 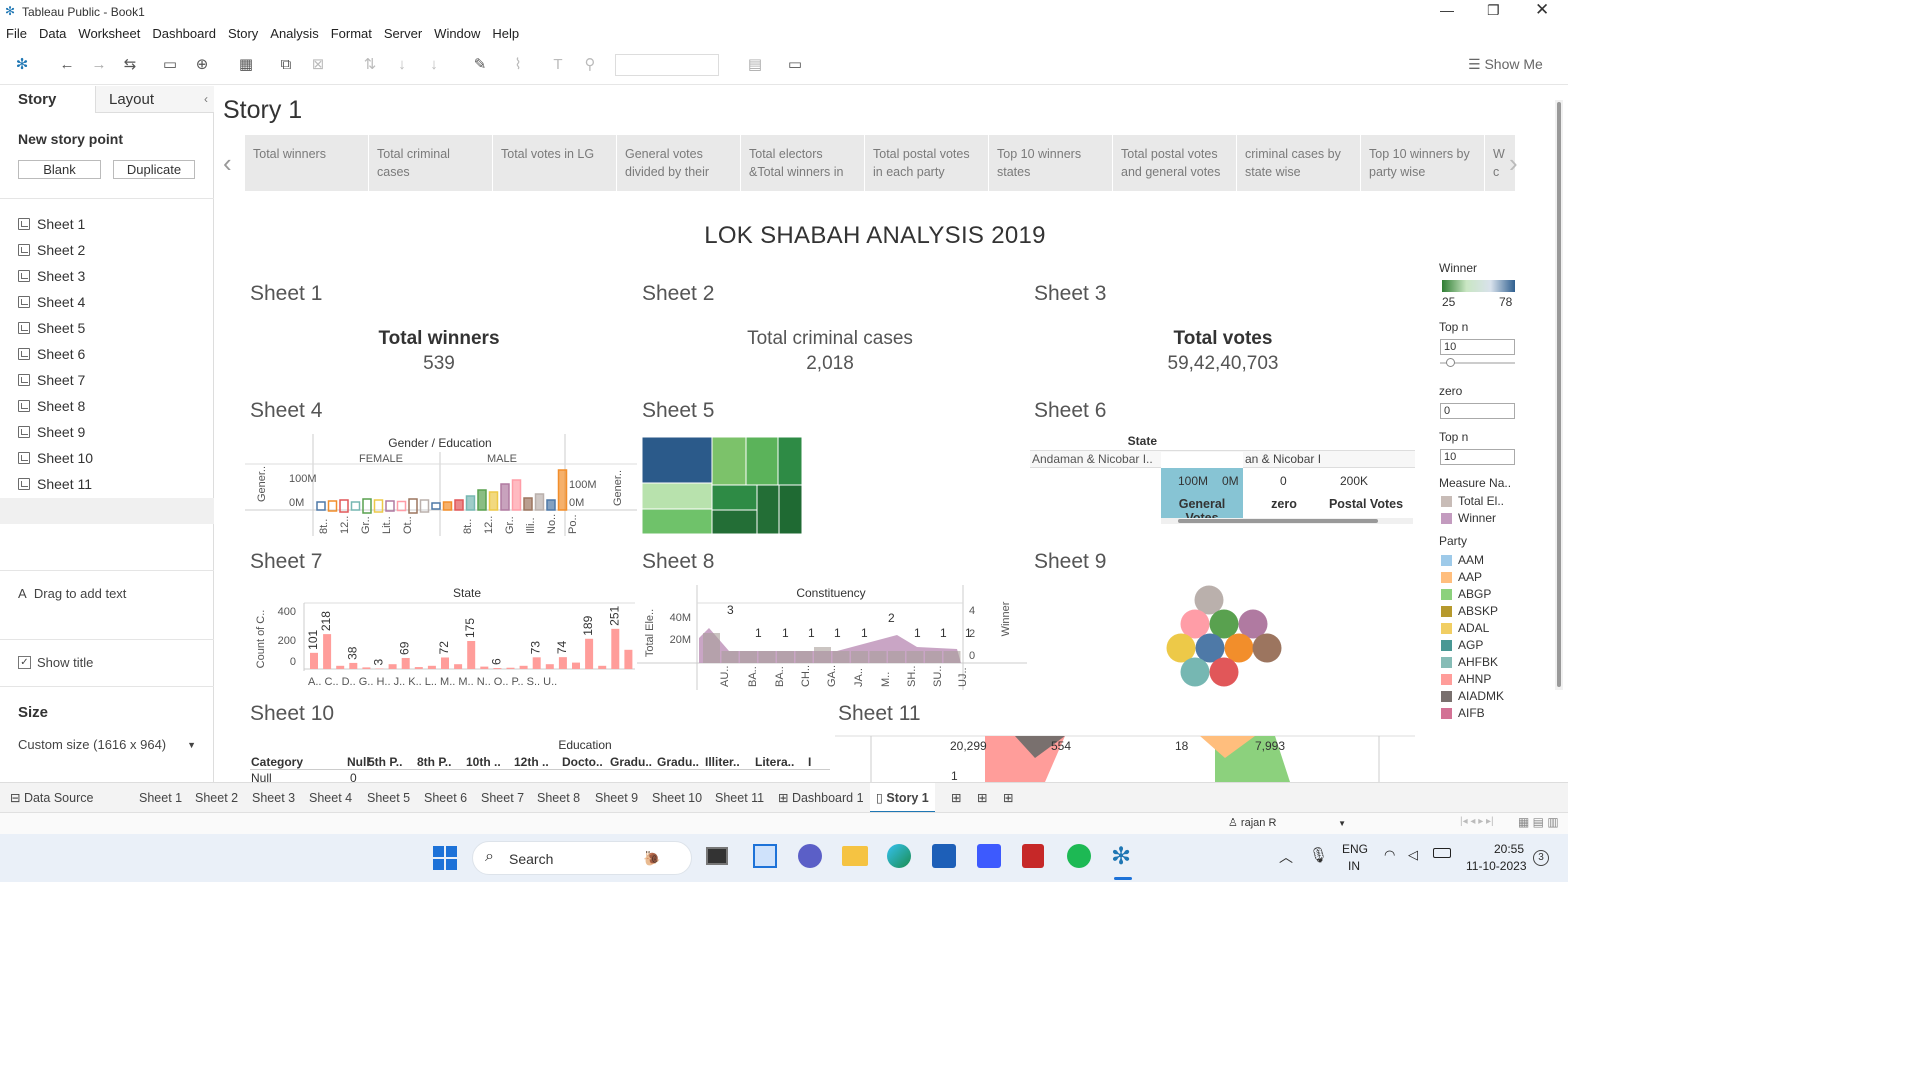 What do you see at coordinates (227, 163) in the screenshot?
I see `story-prev-arrow-icon: ‹` at bounding box center [227, 163].